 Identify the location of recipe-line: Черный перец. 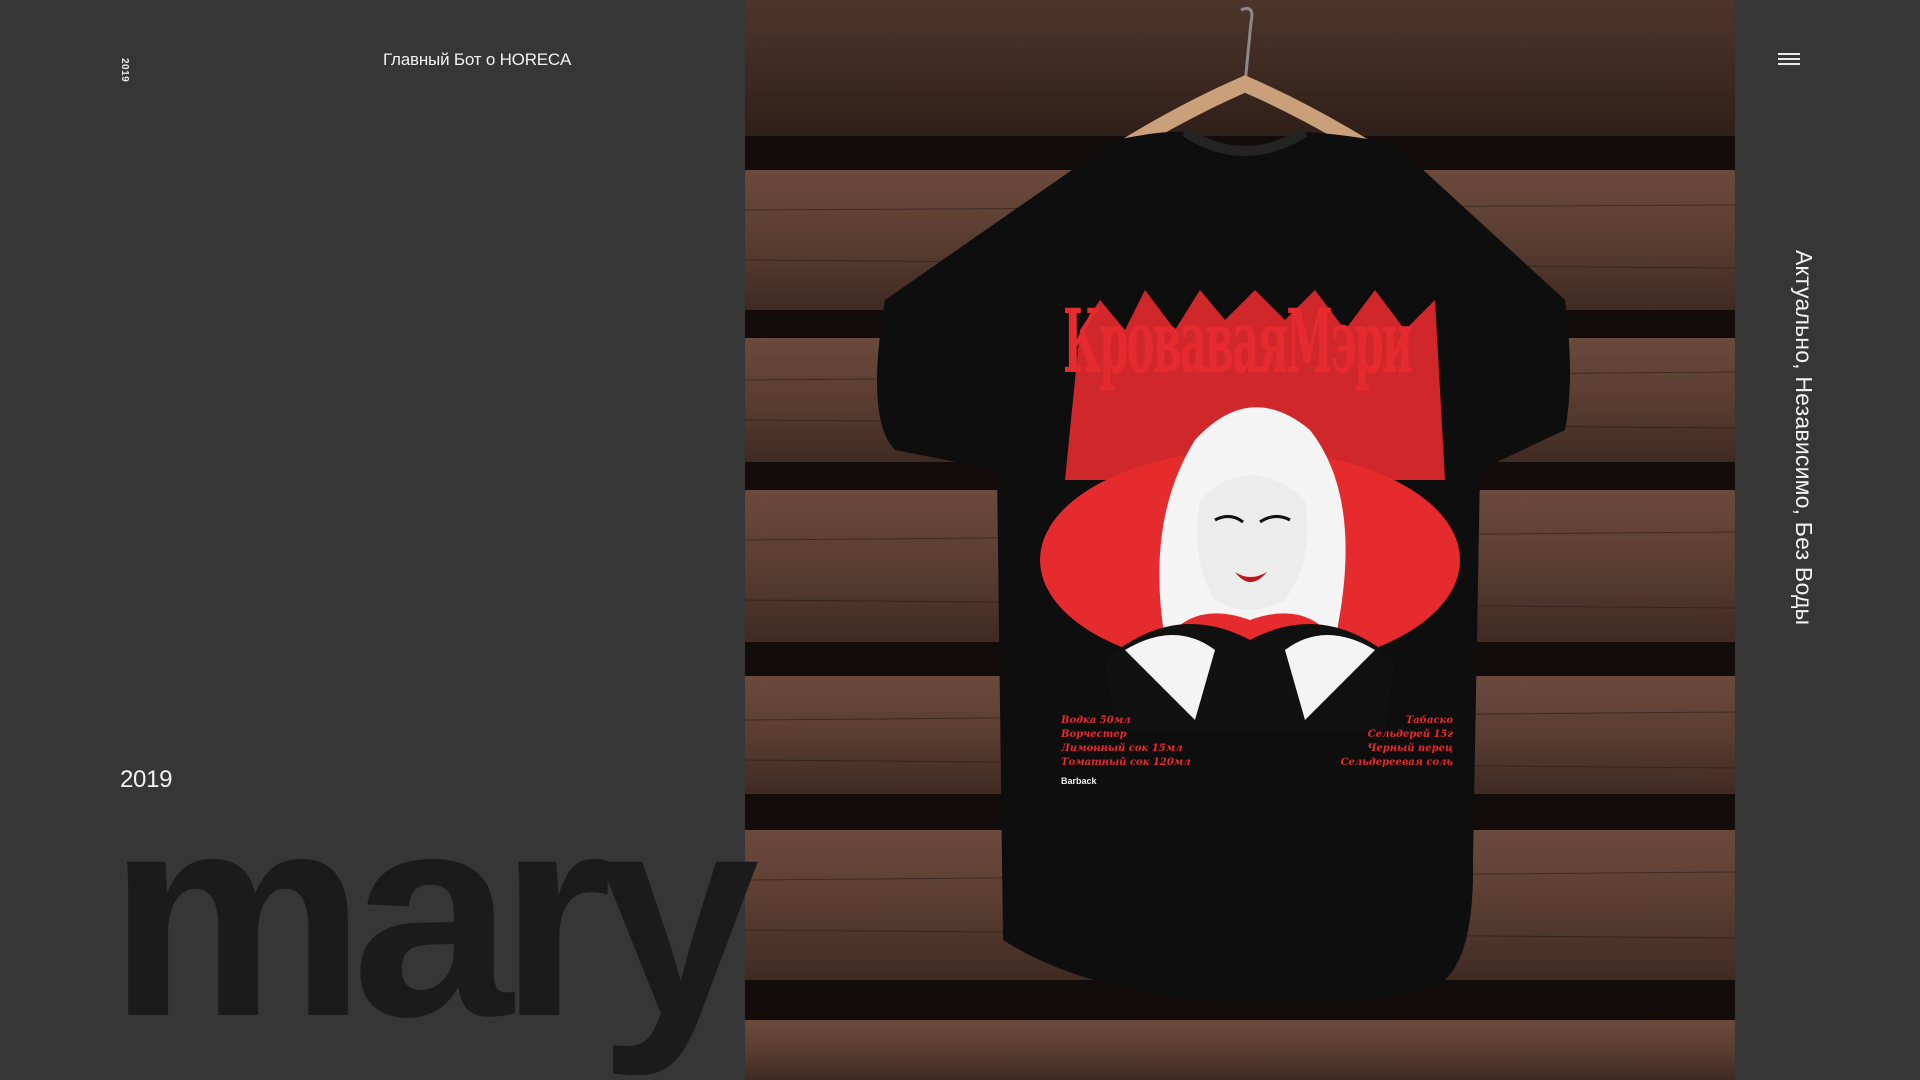
(1410, 748).